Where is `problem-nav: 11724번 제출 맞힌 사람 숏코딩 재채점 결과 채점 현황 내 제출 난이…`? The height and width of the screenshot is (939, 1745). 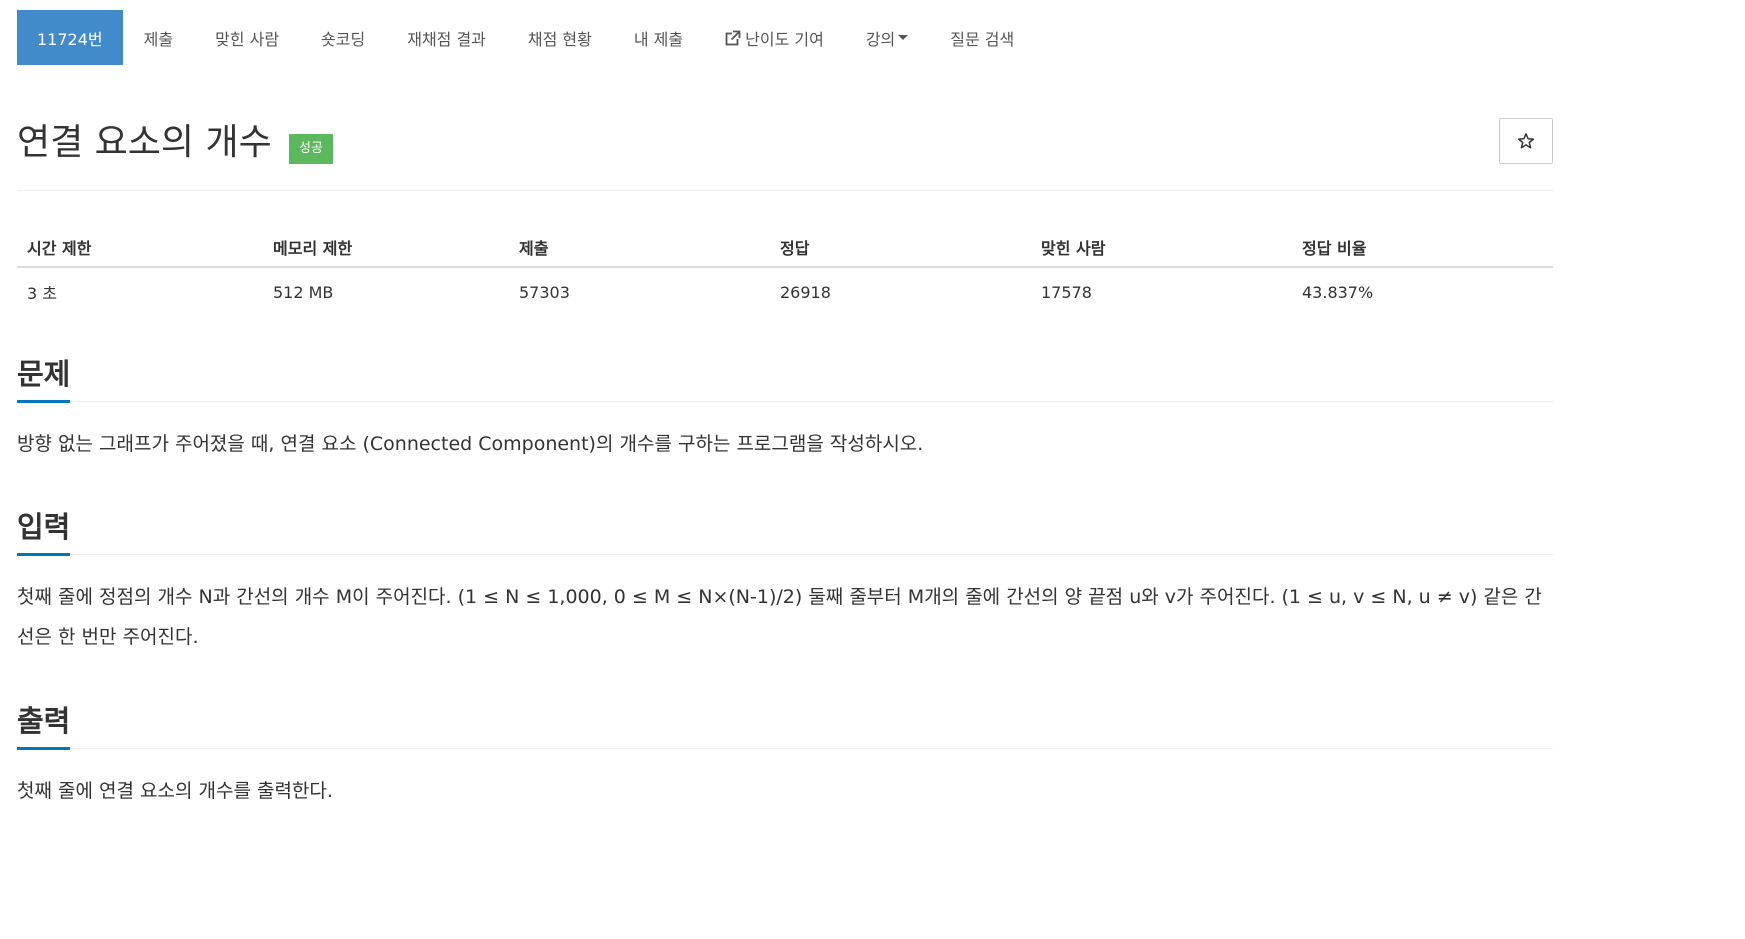 problem-nav: 11724번 제출 맞힌 사람 숏코딩 재채점 결과 채점 현황 내 제출 난이… is located at coordinates (785, 37).